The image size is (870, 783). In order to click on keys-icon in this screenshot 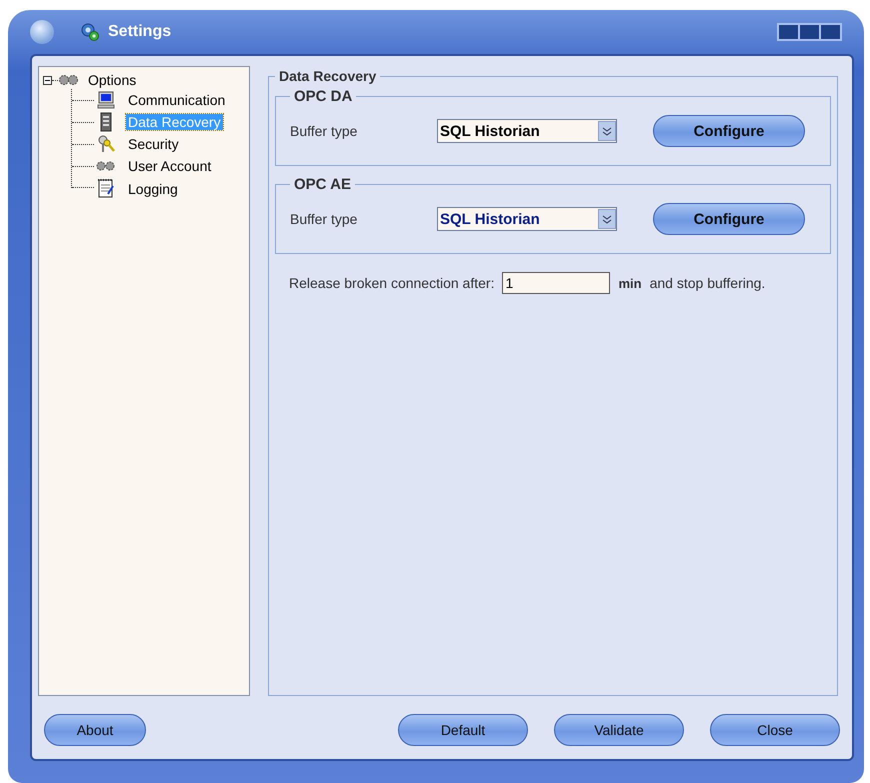, I will do `click(106, 144)`.